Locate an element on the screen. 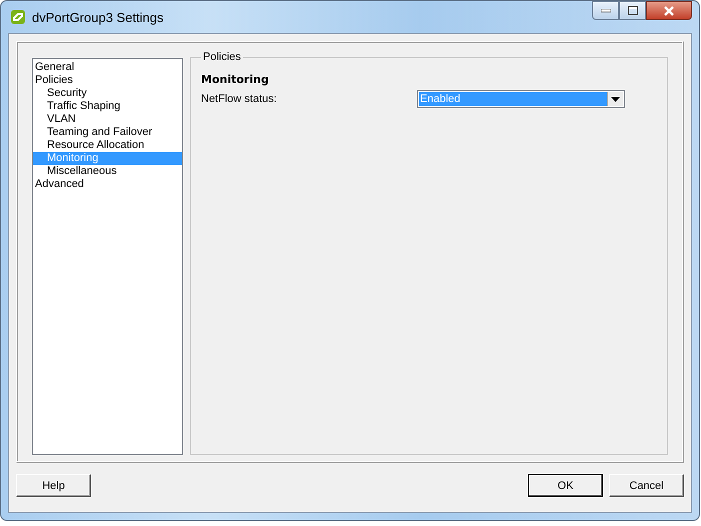  tree-item: Resource Allocation is located at coordinates (107, 145).